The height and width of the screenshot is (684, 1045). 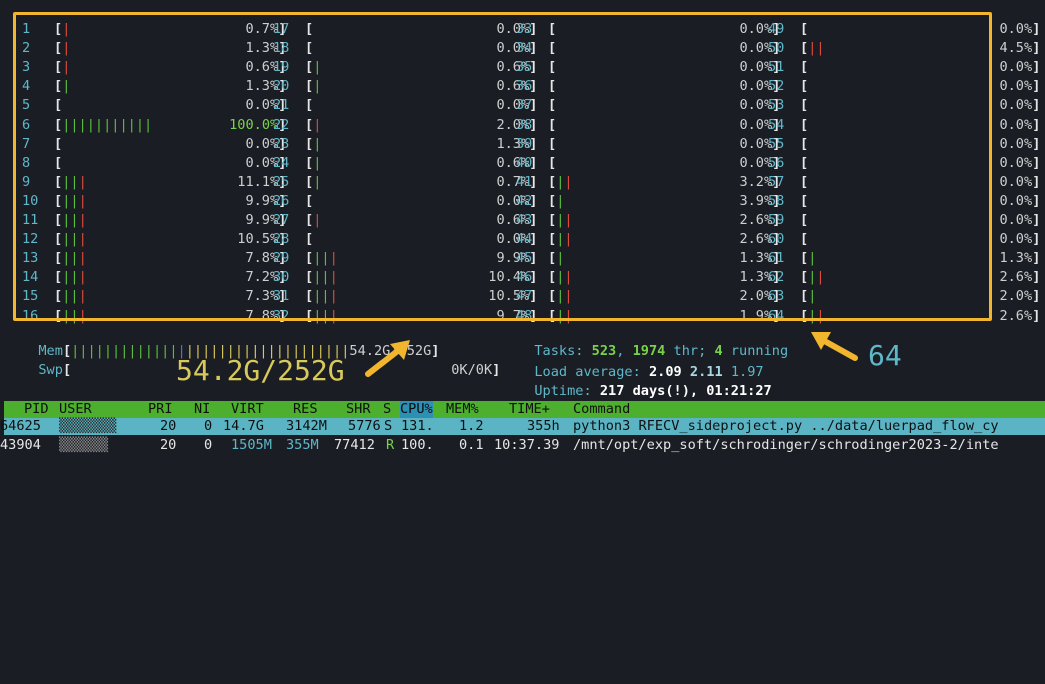 I want to click on time-cell: 10:37.39, so click(x=527, y=445).